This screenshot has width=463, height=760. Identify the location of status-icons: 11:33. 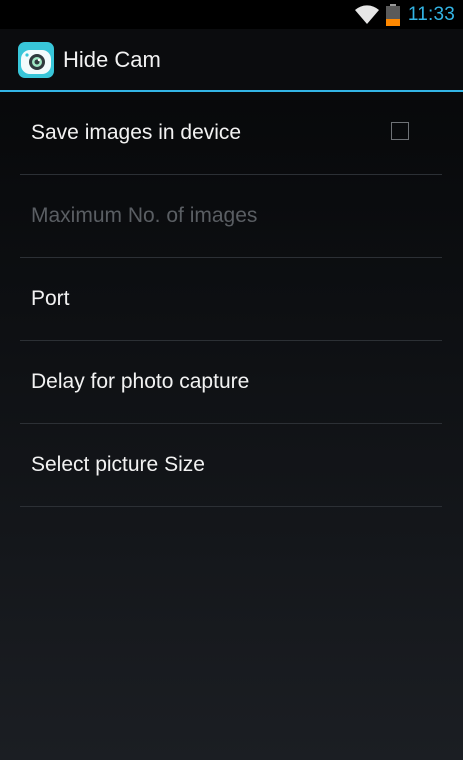
(404, 14).